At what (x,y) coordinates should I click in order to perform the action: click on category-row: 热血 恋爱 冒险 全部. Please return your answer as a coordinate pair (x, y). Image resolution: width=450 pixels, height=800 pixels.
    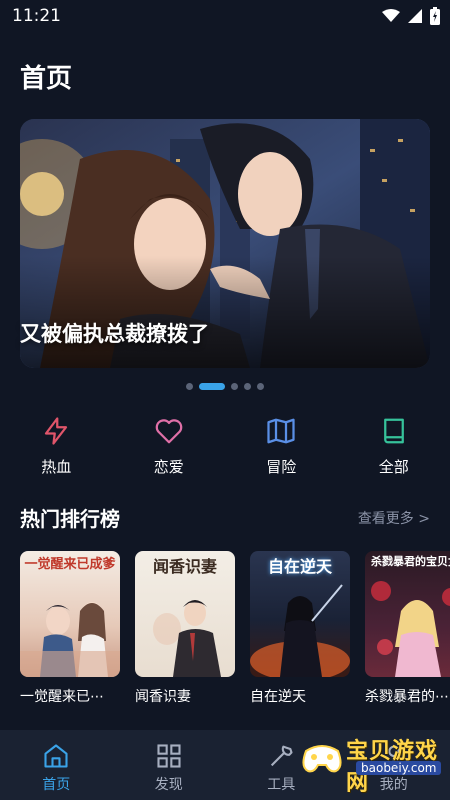
    Looking at the image, I should click on (225, 446).